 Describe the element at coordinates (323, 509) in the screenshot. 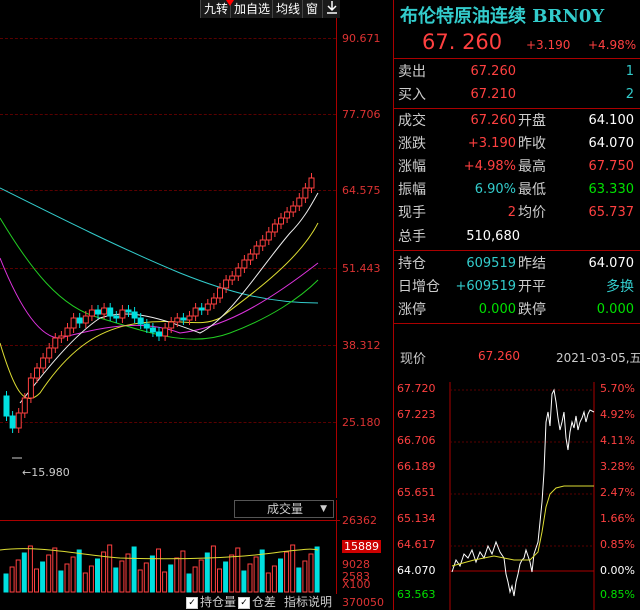

I see `chevron-down-icon: ▼` at that location.